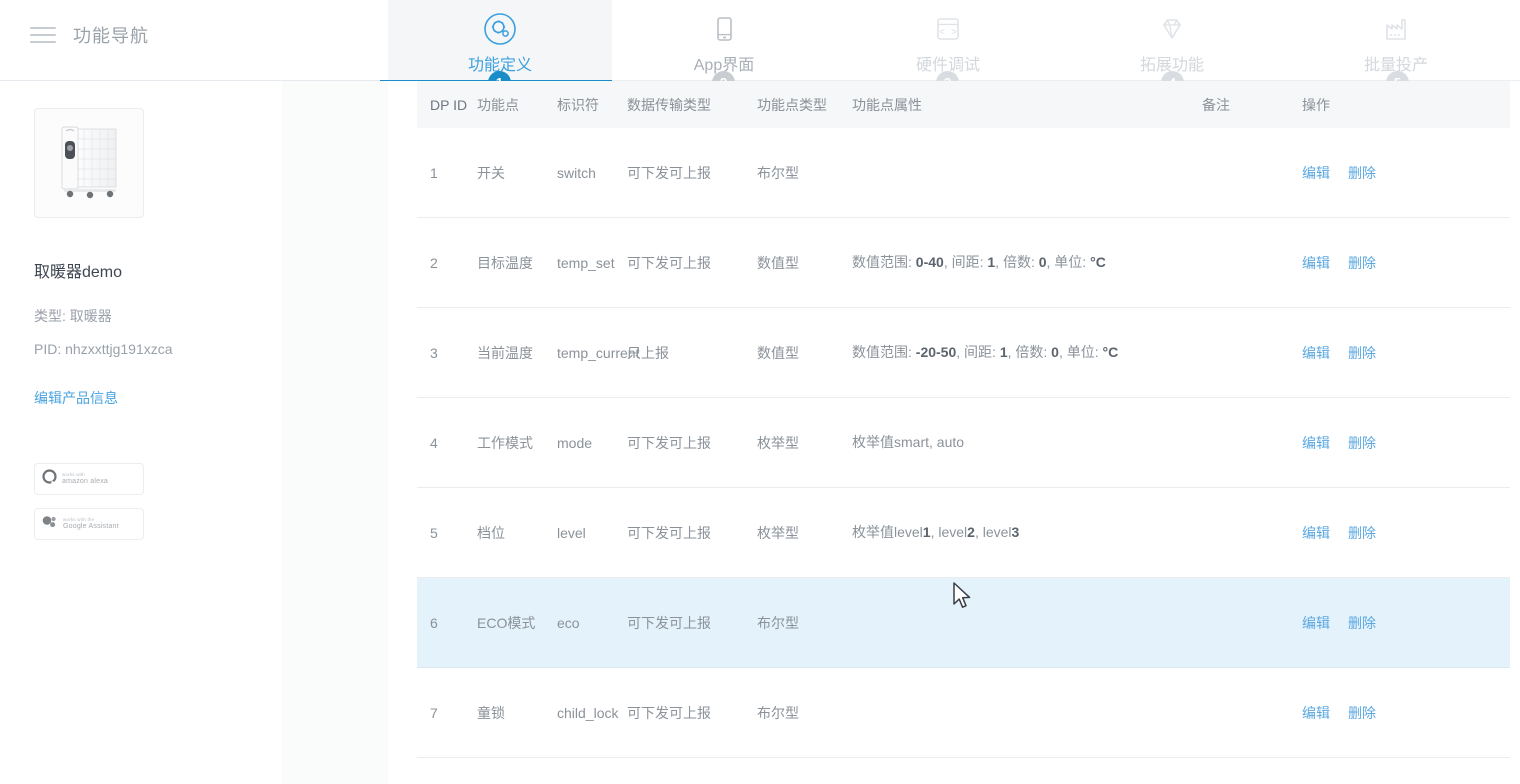 The image size is (1520, 784). What do you see at coordinates (85, 481) in the screenshot?
I see `badge-alexa-line2: amazon alexa` at bounding box center [85, 481].